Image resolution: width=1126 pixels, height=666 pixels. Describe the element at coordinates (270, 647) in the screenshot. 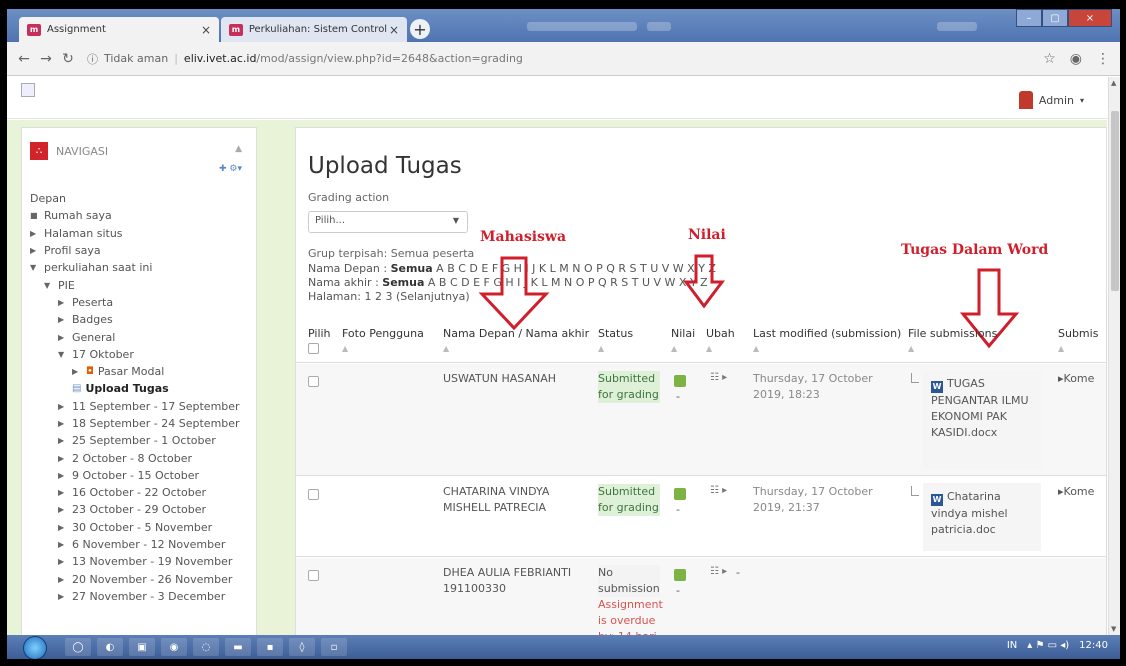

I see `app-icon: ▪` at that location.